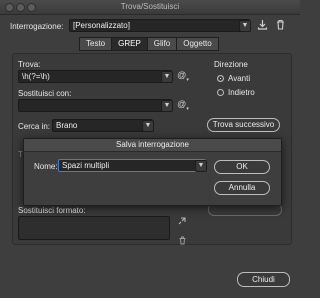 Image resolution: width=320 pixels, height=298 pixels. What do you see at coordinates (167, 77) in the screenshot?
I see `find-special-chars-dropdown: ▼` at bounding box center [167, 77].